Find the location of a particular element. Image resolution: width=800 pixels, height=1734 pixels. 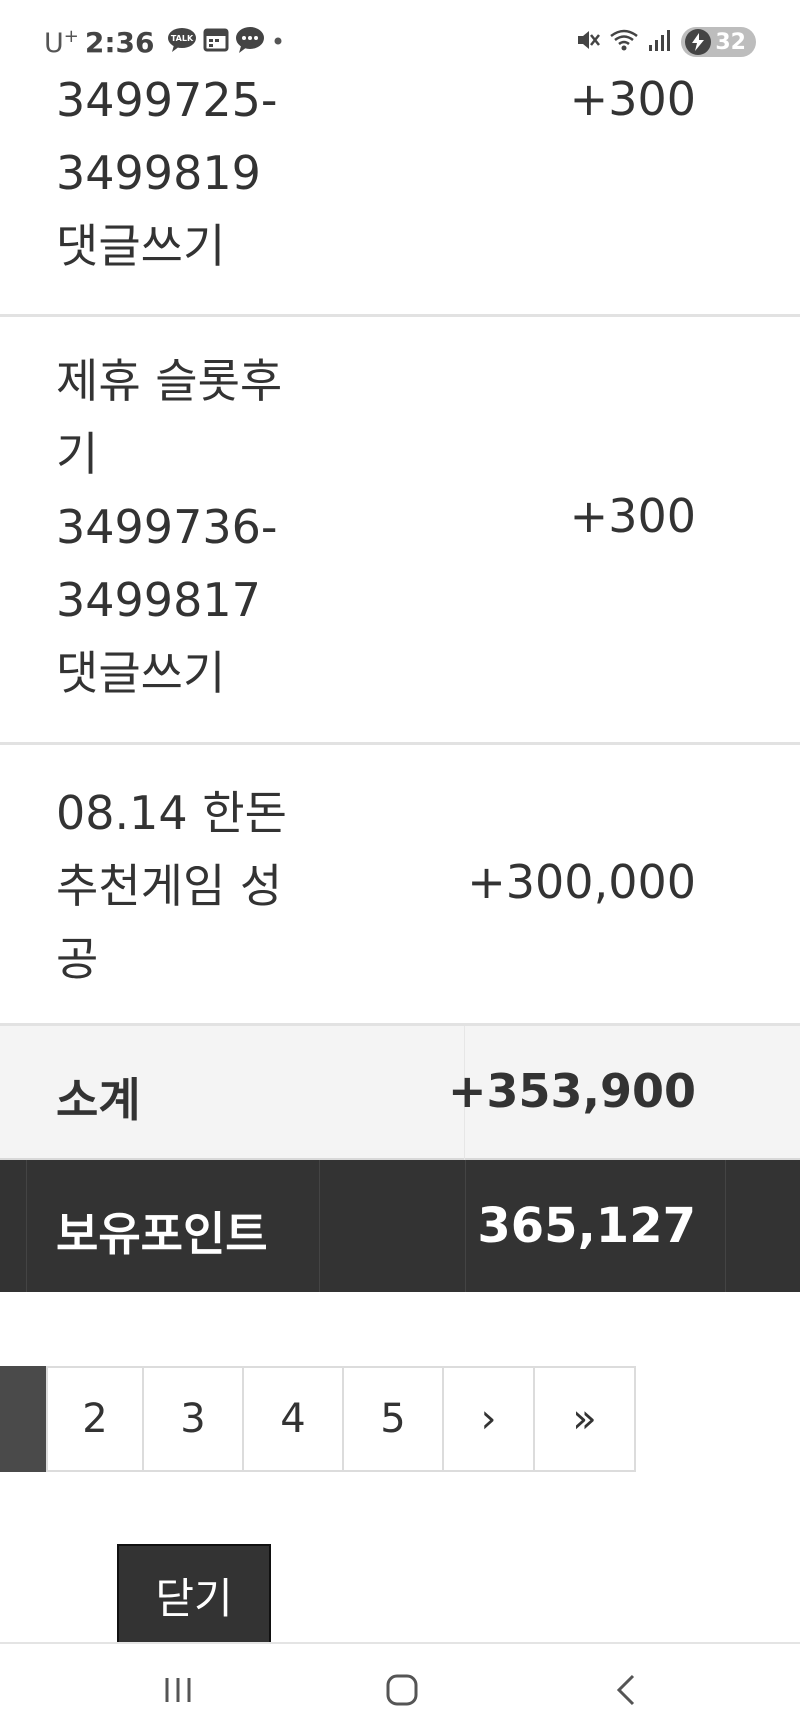

row-description: 3499725- 3499819 댓글쓰기 is located at coordinates (186, 173).